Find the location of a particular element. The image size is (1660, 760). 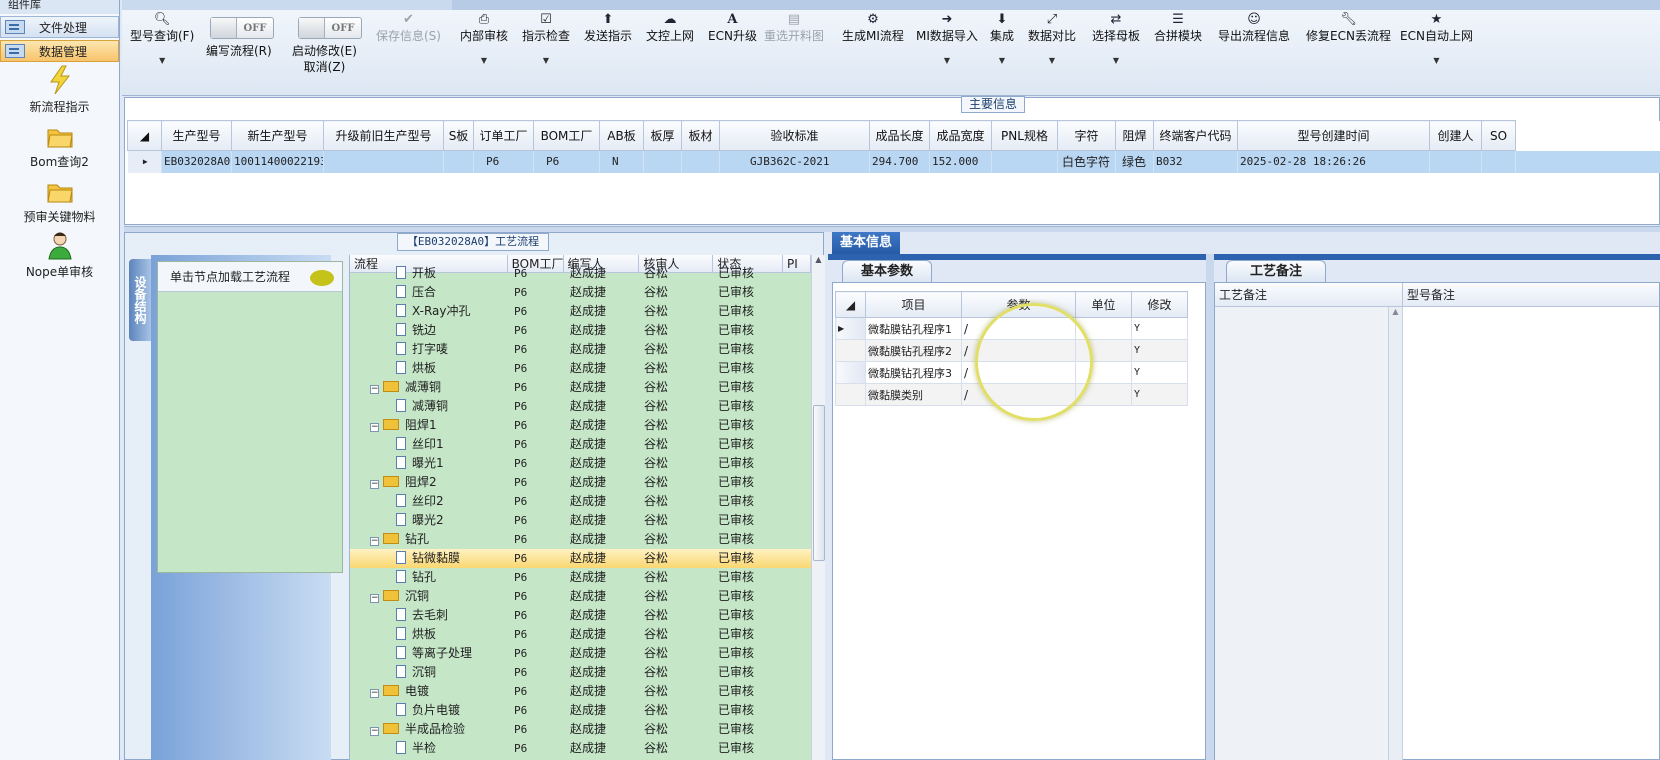

tree-row: 丝印2 P6 赵成捷 谷松 已审核 is located at coordinates (580, 501).